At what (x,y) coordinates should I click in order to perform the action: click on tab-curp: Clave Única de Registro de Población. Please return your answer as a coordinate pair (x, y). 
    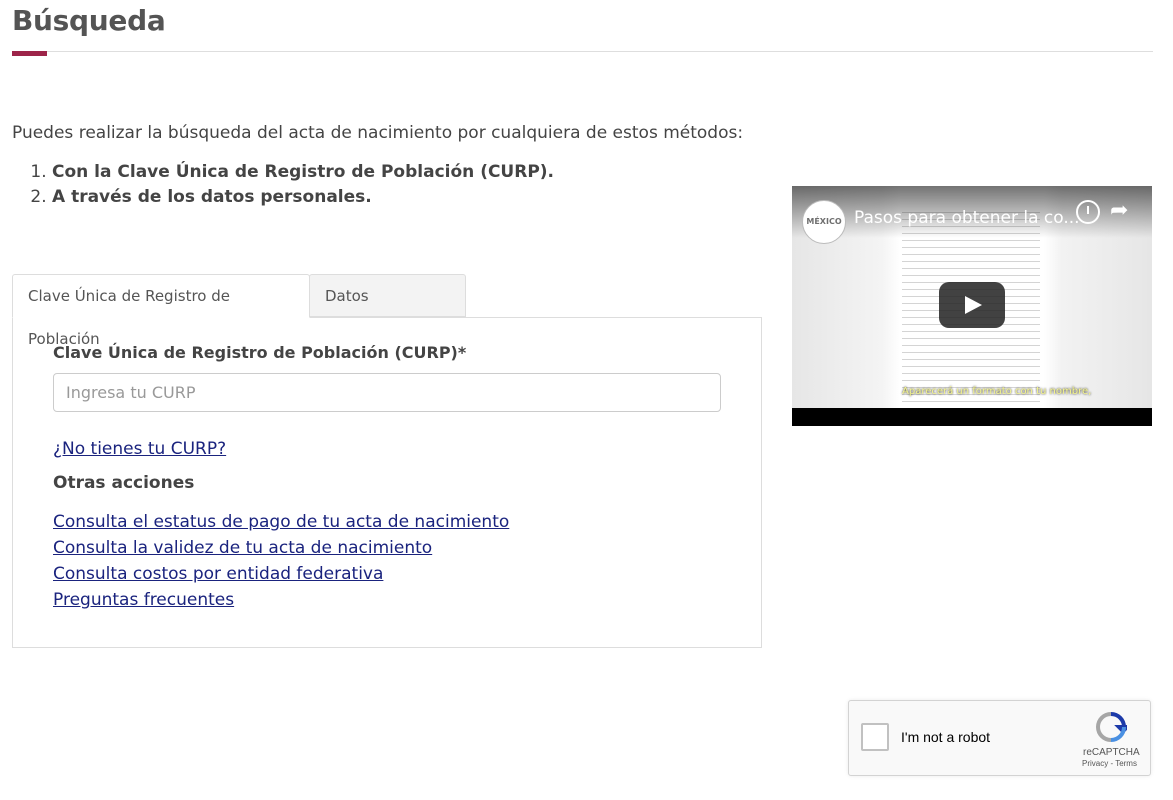
    Looking at the image, I should click on (161, 311).